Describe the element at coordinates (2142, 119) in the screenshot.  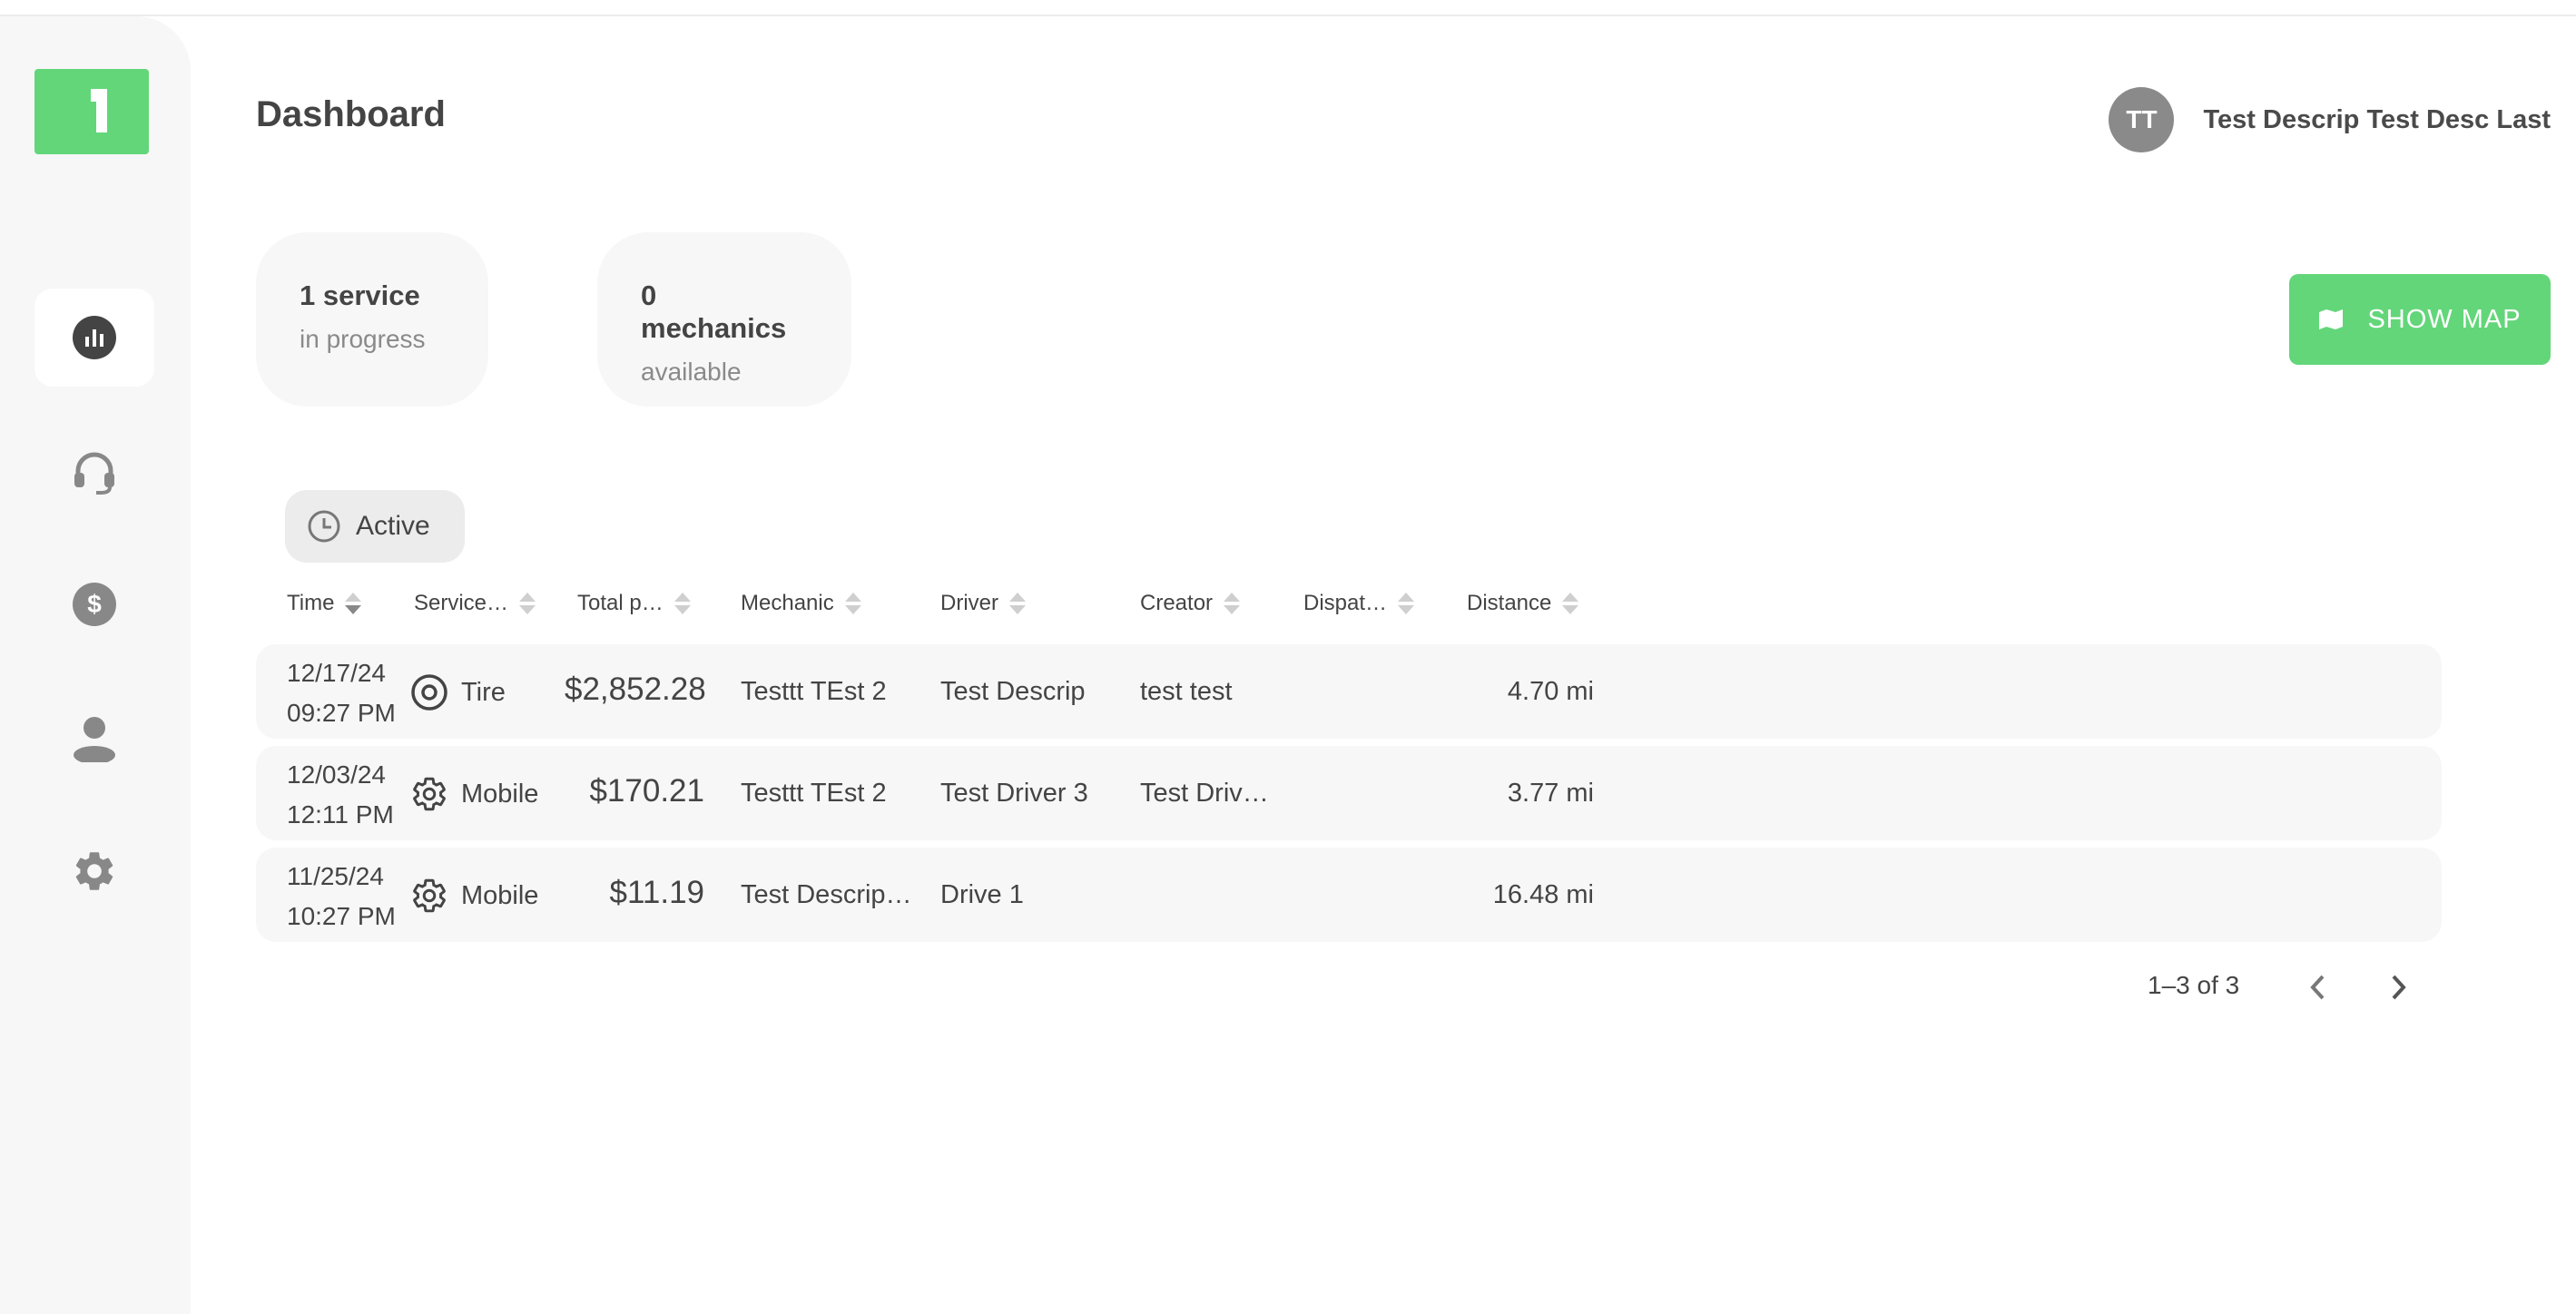
I see `avatar: TT` at that location.